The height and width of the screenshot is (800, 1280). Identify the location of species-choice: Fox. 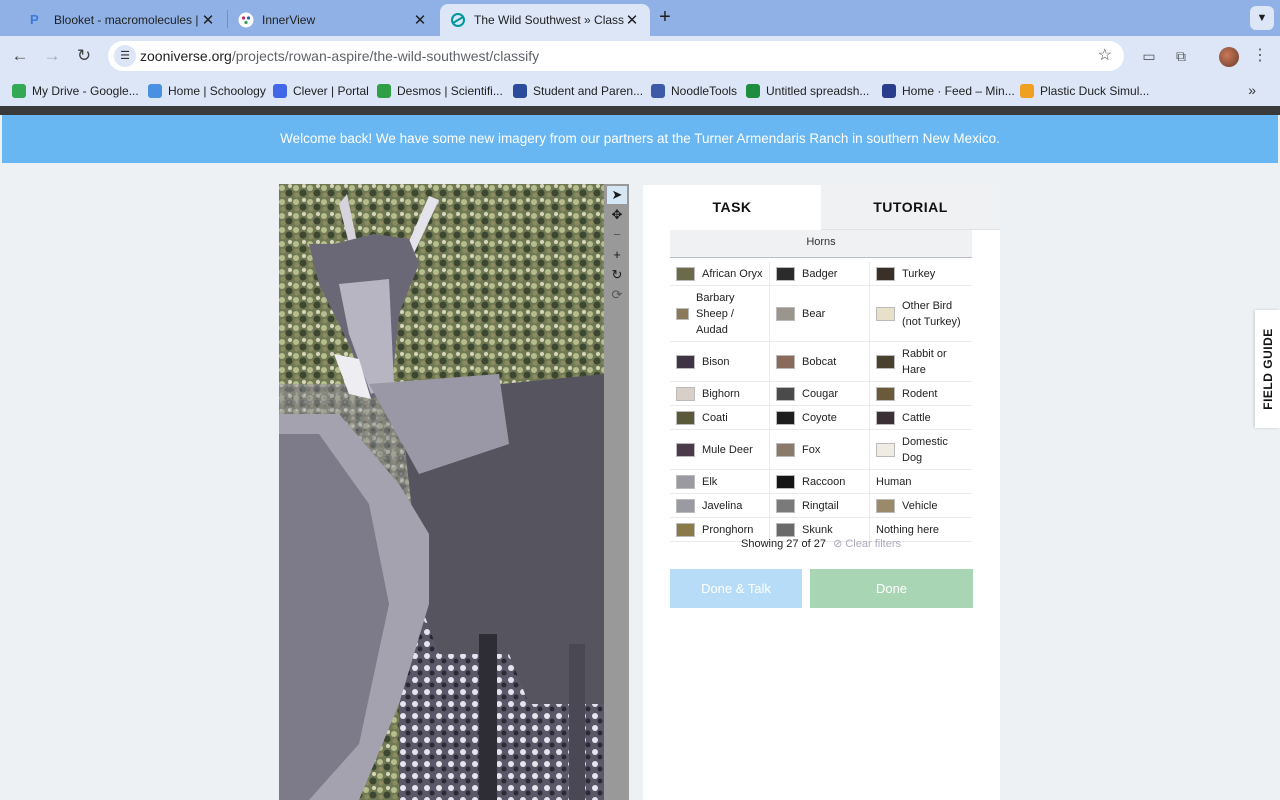
(820, 449).